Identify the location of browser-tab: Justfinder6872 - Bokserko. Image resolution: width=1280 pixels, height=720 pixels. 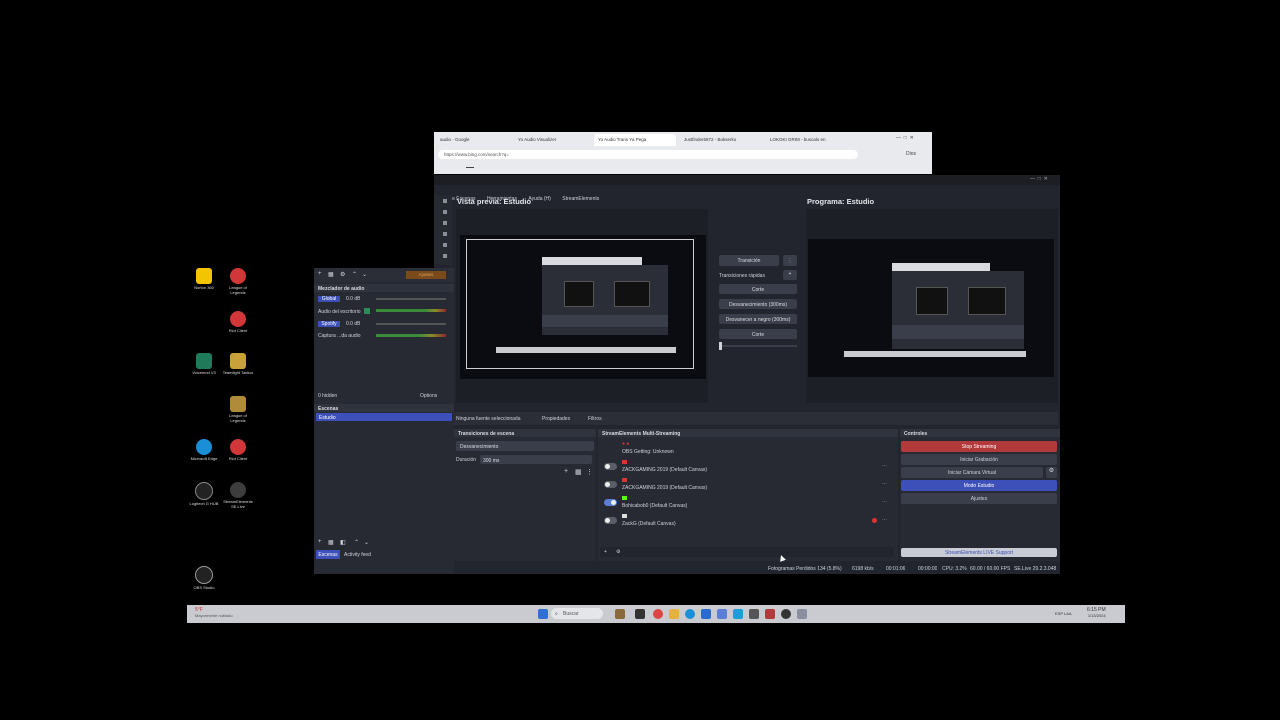
(721, 140).